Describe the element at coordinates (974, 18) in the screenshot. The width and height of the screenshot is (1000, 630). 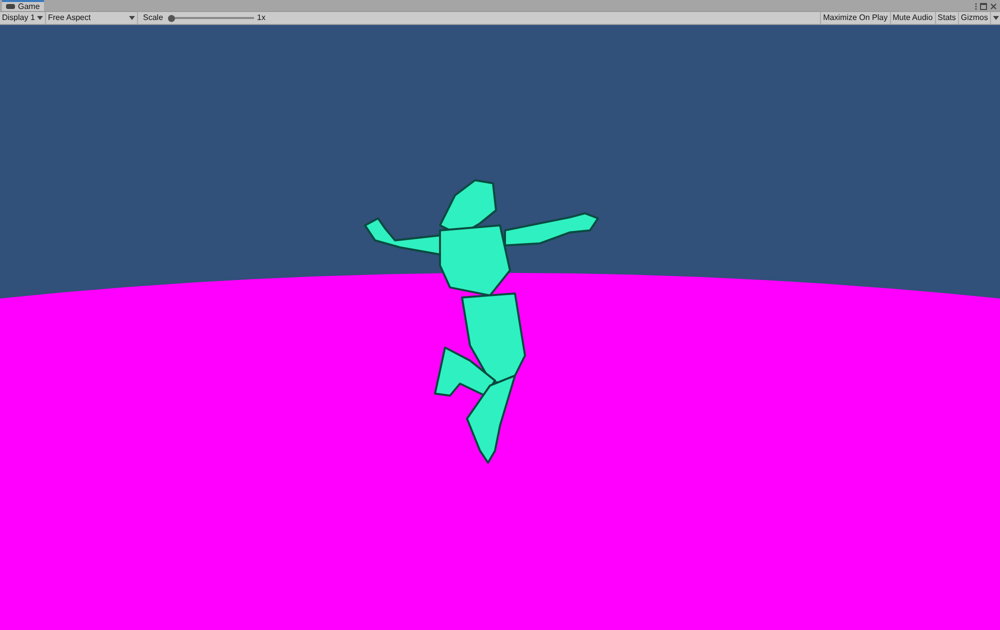
I see `toolbar-toggle: Gizmos` at that location.